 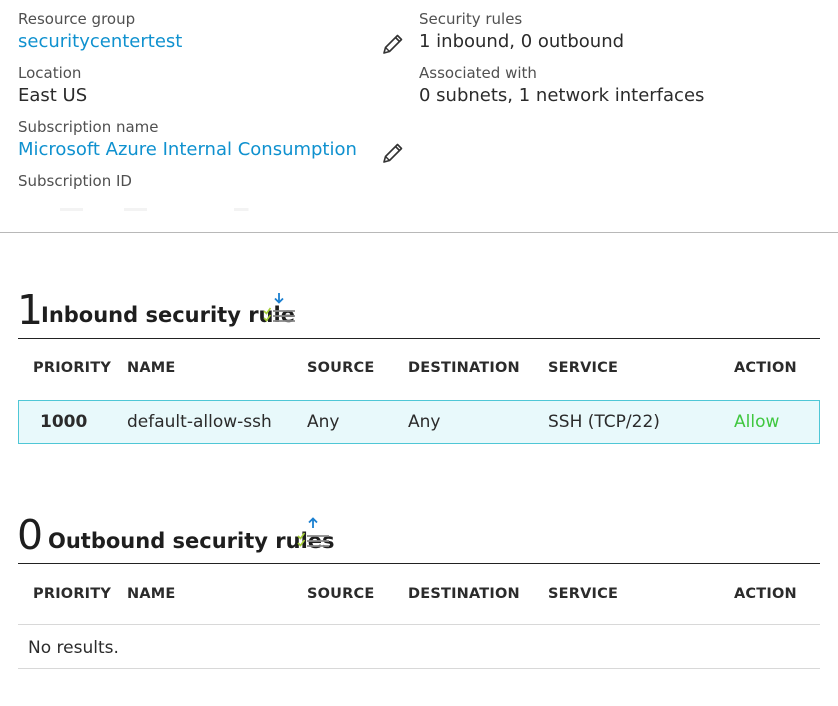 What do you see at coordinates (50, 73) in the screenshot?
I see `location-label: Location` at bounding box center [50, 73].